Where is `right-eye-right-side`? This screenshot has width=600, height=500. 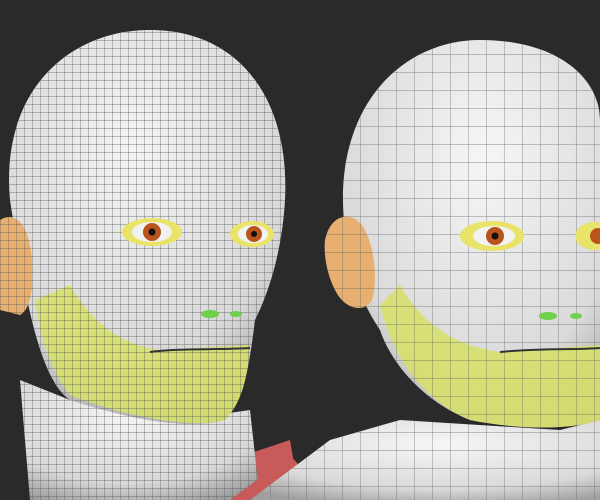
right-eye-right-side is located at coordinates (492, 236).